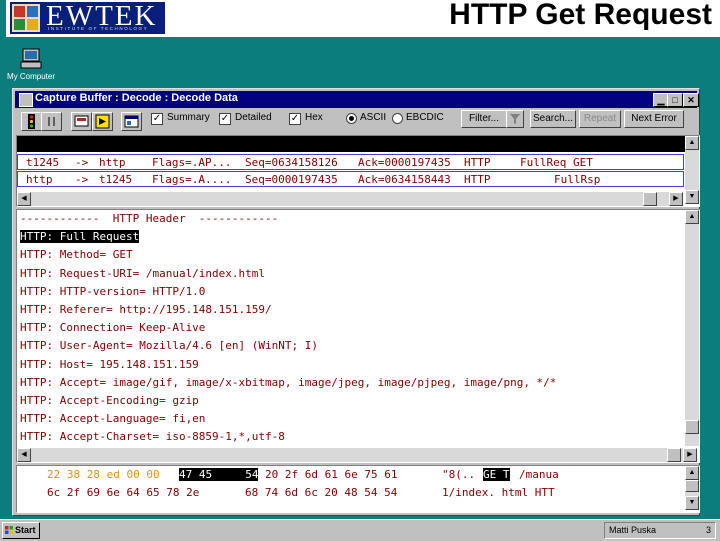 The width and height of the screenshot is (720, 541). I want to click on funnel-icon, so click(515, 119).